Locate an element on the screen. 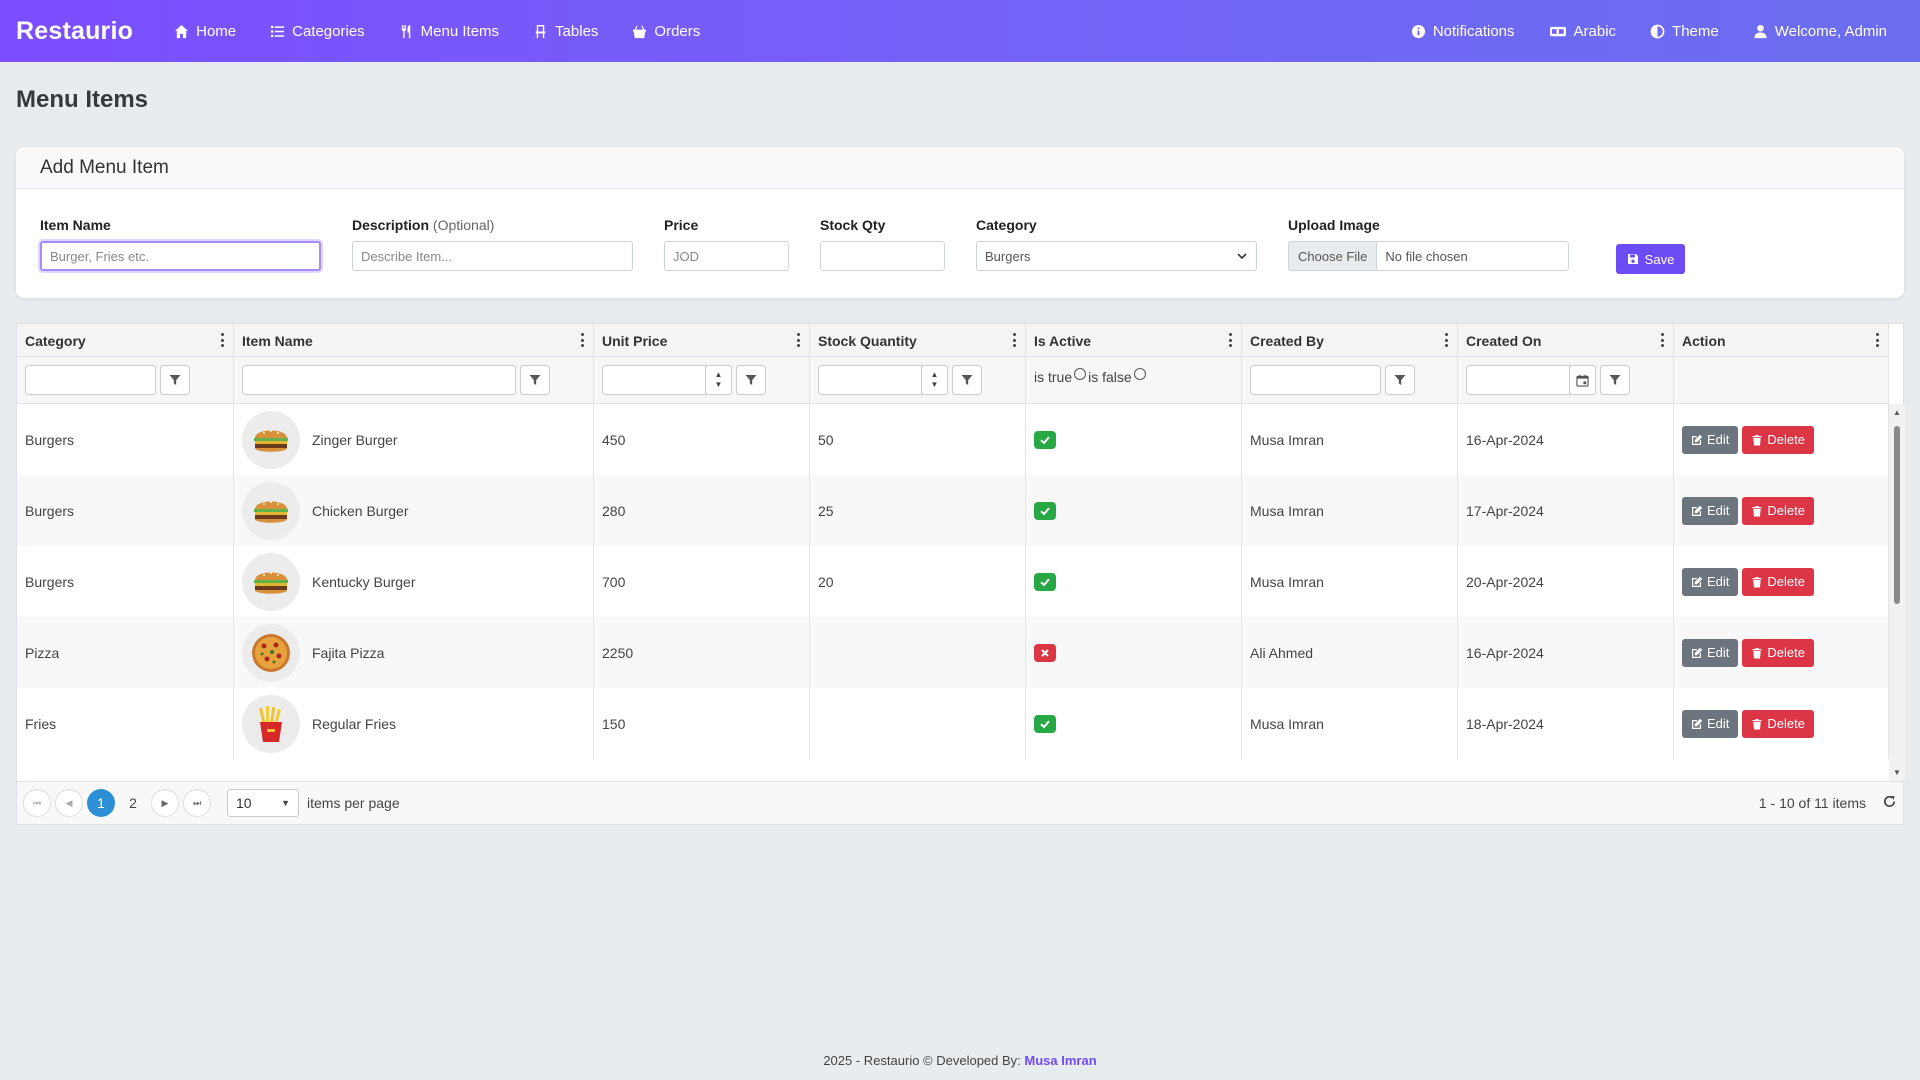  file-input: Choose File No file chosen is located at coordinates (1428, 256).